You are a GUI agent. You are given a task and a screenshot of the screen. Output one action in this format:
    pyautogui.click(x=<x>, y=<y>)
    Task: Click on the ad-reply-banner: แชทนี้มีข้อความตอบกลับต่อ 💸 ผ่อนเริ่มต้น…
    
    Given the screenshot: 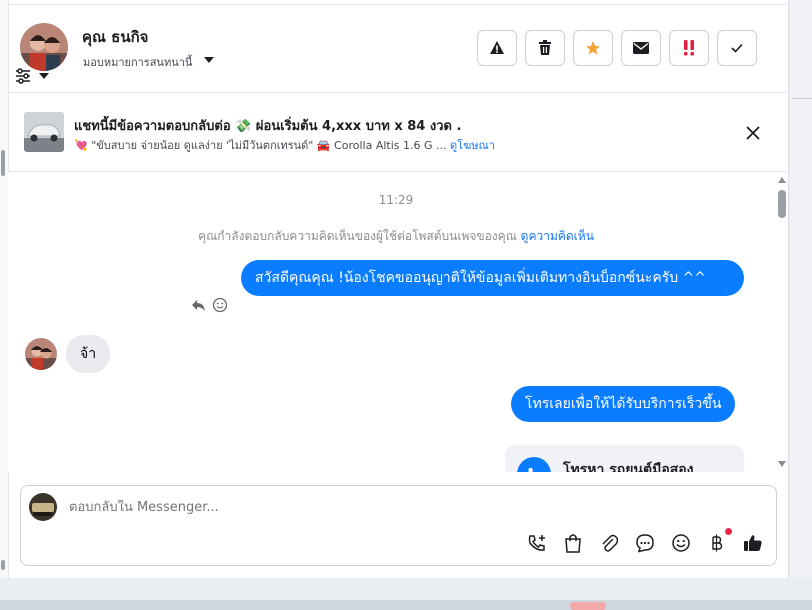 What is the action you would take?
    pyautogui.click(x=398, y=132)
    